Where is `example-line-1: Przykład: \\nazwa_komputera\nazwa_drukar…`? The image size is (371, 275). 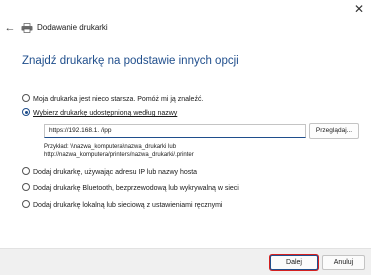
example-line-1: Przykład: \\nazwa_komputera\nazwa_drukar… is located at coordinates (110, 147).